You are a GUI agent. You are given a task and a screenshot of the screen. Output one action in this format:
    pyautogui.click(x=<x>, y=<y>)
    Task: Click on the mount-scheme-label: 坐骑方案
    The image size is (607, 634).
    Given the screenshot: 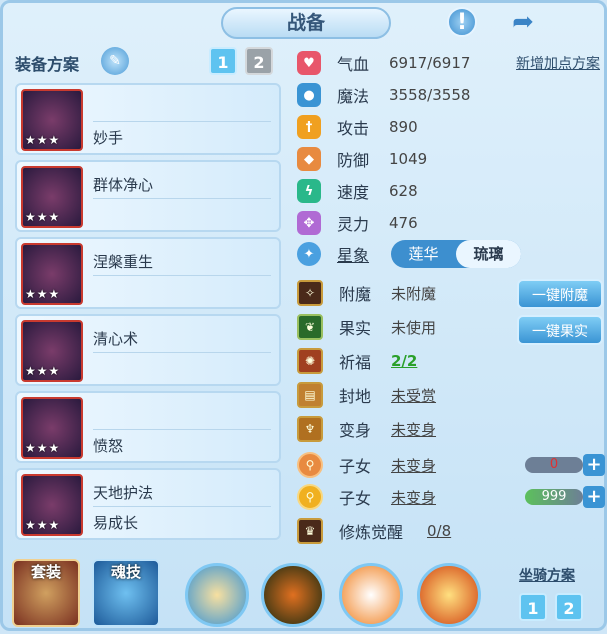 What is the action you would take?
    pyautogui.click(x=547, y=576)
    